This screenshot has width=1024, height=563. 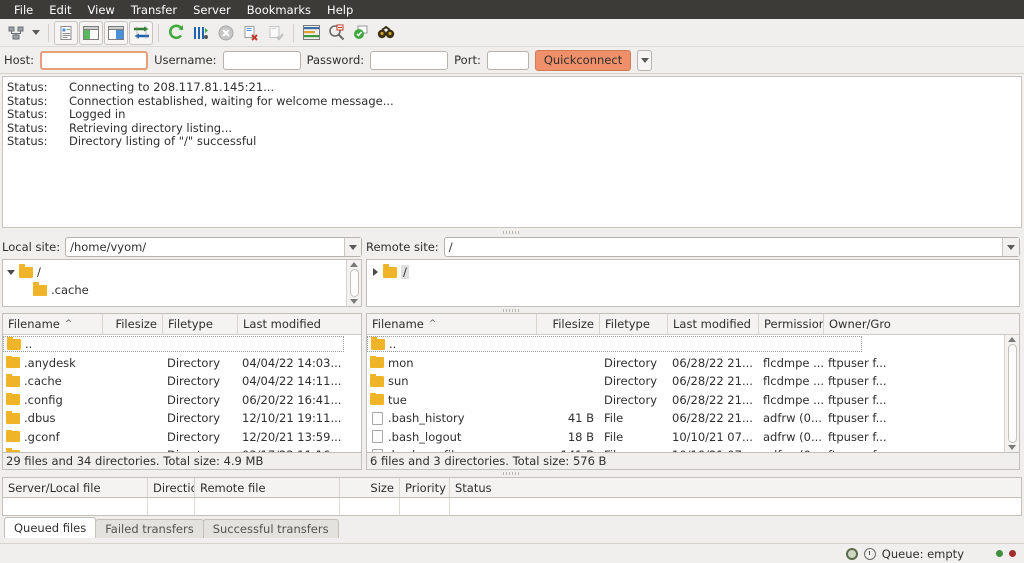 What do you see at coordinates (91, 32) in the screenshot?
I see `toggle-local-tree-icon` at bounding box center [91, 32].